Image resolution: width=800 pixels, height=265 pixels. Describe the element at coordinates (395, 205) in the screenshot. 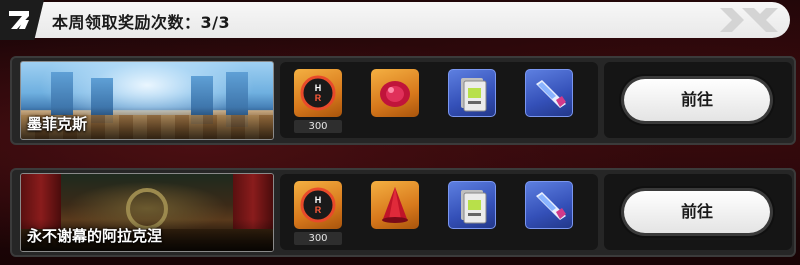

I see `red-cloak-icon` at that location.